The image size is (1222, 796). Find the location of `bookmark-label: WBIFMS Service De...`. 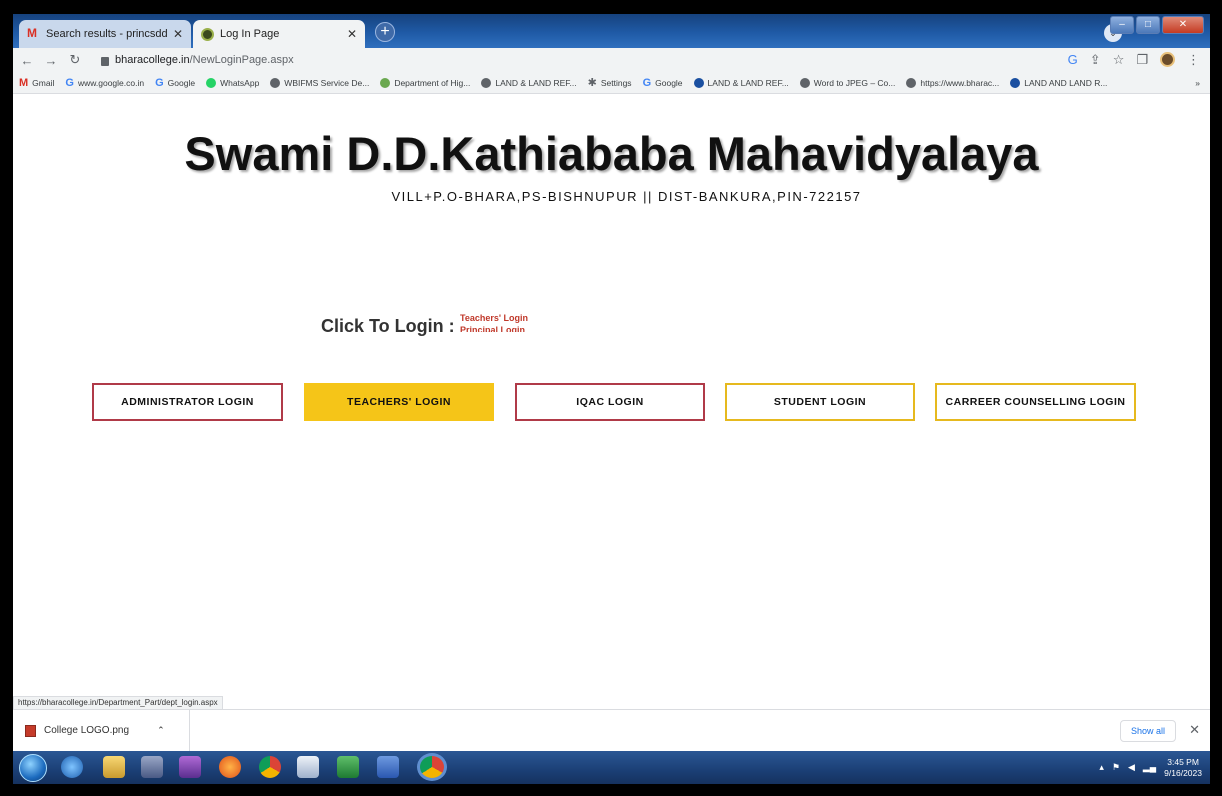

bookmark-label: WBIFMS Service De... is located at coordinates (327, 82).